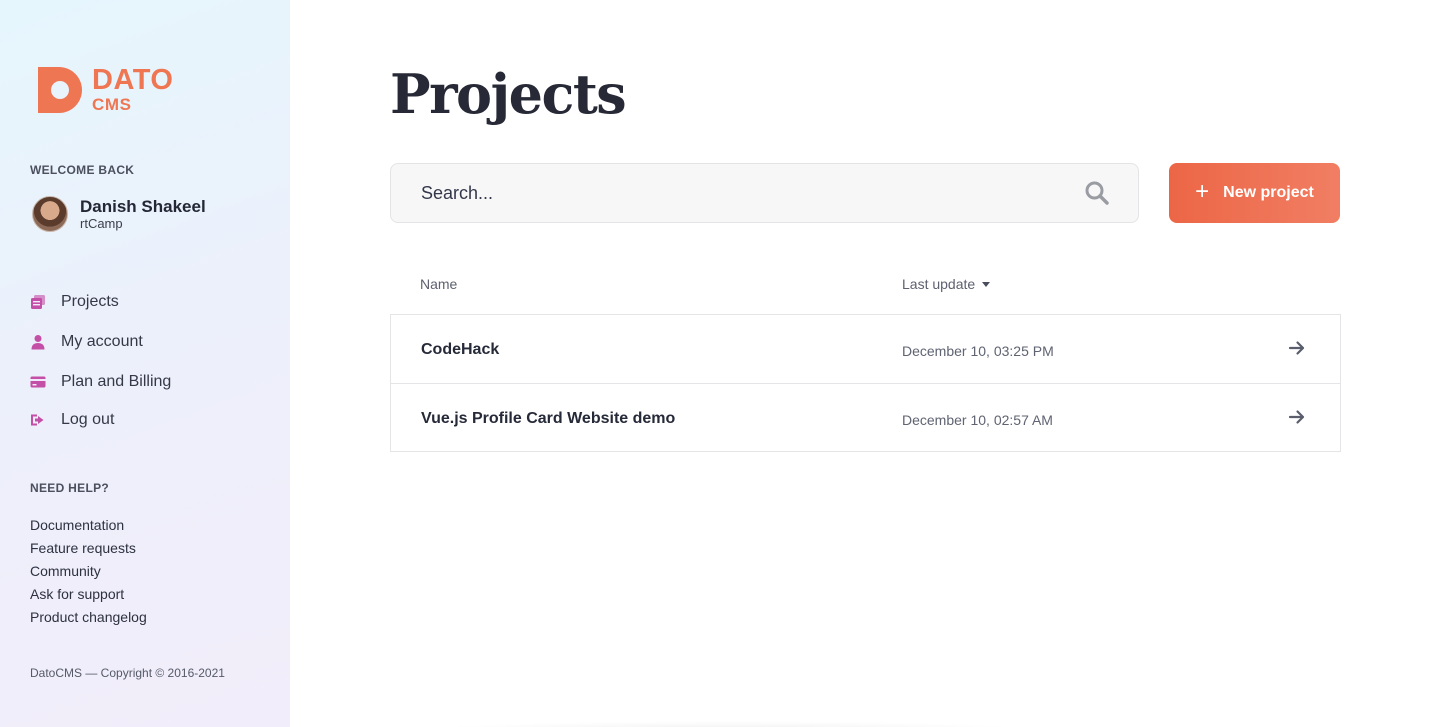  What do you see at coordinates (127, 673) in the screenshot?
I see `copyright: DatoCMS — Copyright © 2016-2021` at bounding box center [127, 673].